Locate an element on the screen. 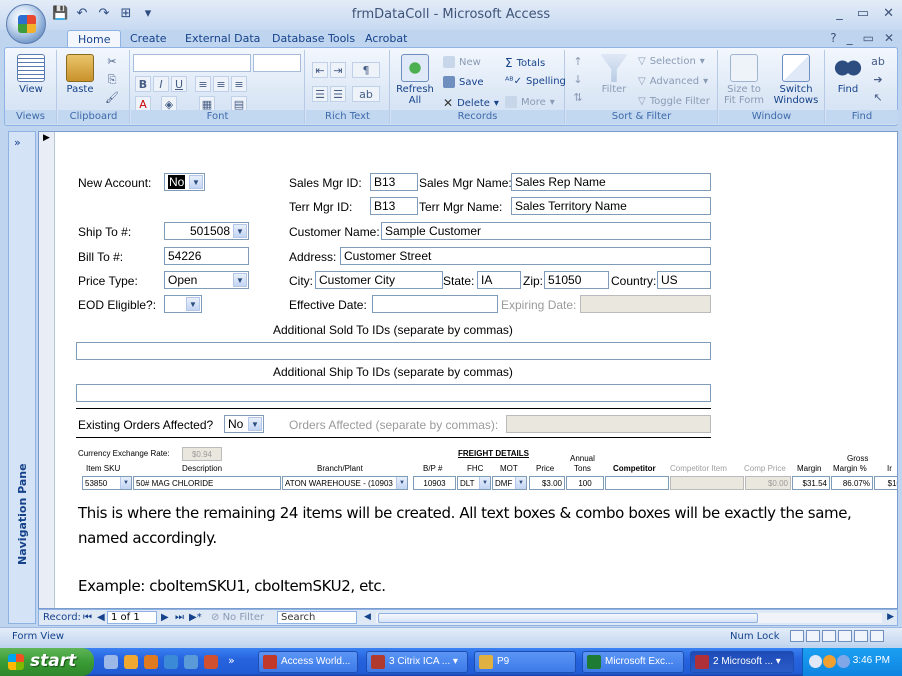 This screenshot has width=902, height=676. pivottable-view-icon is located at coordinates (829, 636).